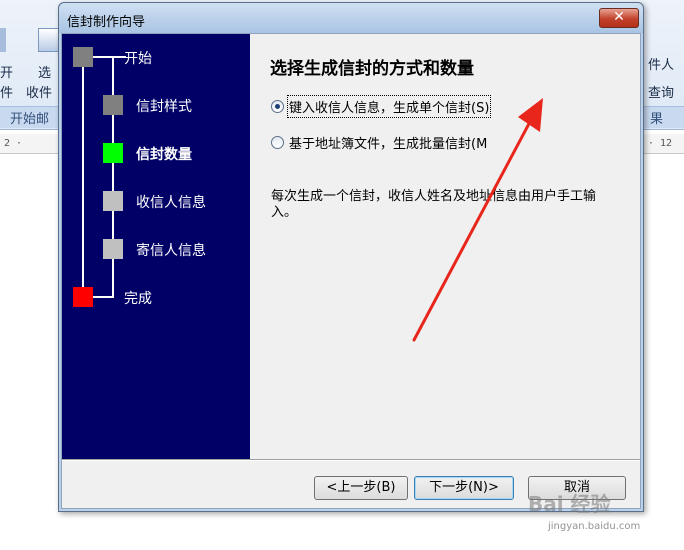  I want to click on radio-single-envelope, so click(277, 106).